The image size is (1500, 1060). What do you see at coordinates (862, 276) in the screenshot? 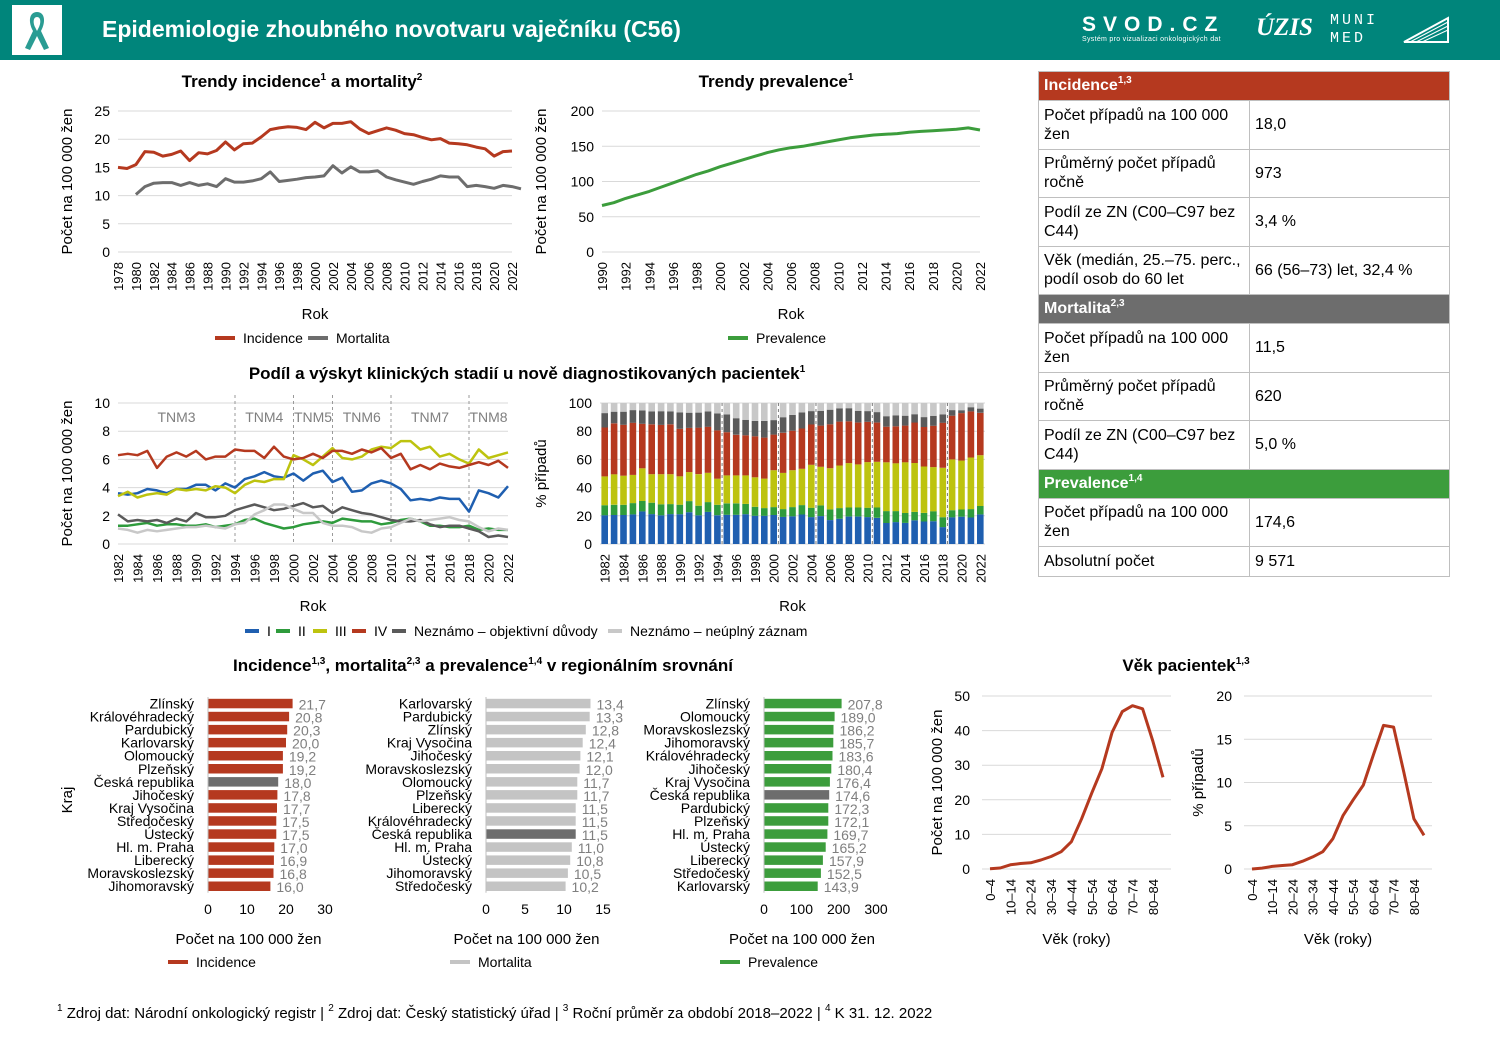
I see `x-tick-label: 2012` at bounding box center [862, 276].